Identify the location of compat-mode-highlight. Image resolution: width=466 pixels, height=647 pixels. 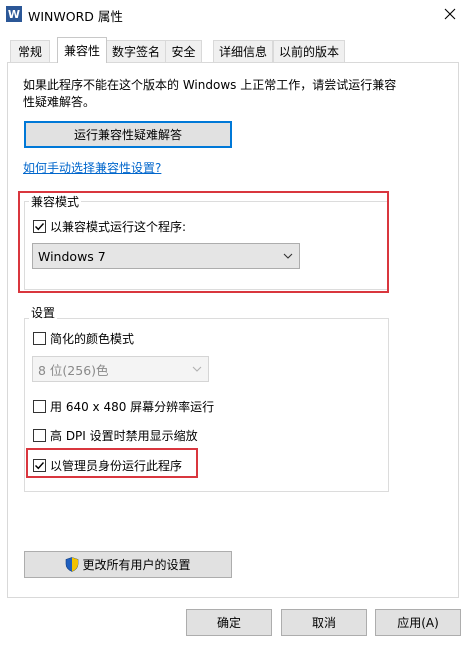
(203, 242).